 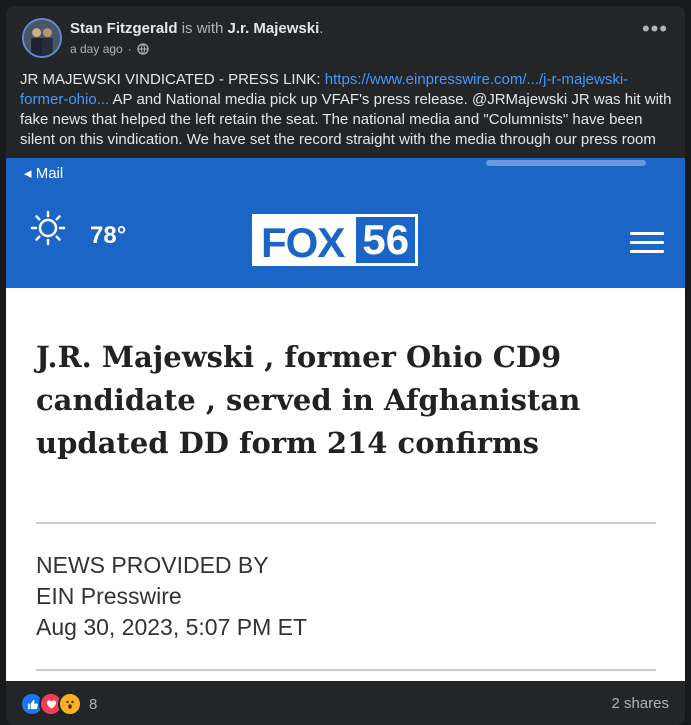 What do you see at coordinates (346, 523) in the screenshot?
I see `divider-top` at bounding box center [346, 523].